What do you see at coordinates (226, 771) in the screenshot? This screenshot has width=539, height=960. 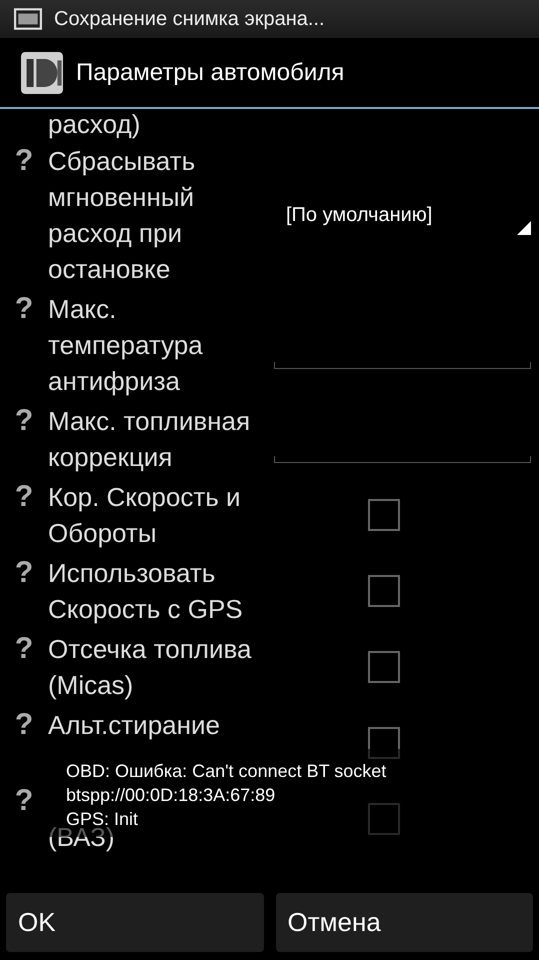 I see `toast-line: OBD: Ошибка: Can't connect BT socket` at bounding box center [226, 771].